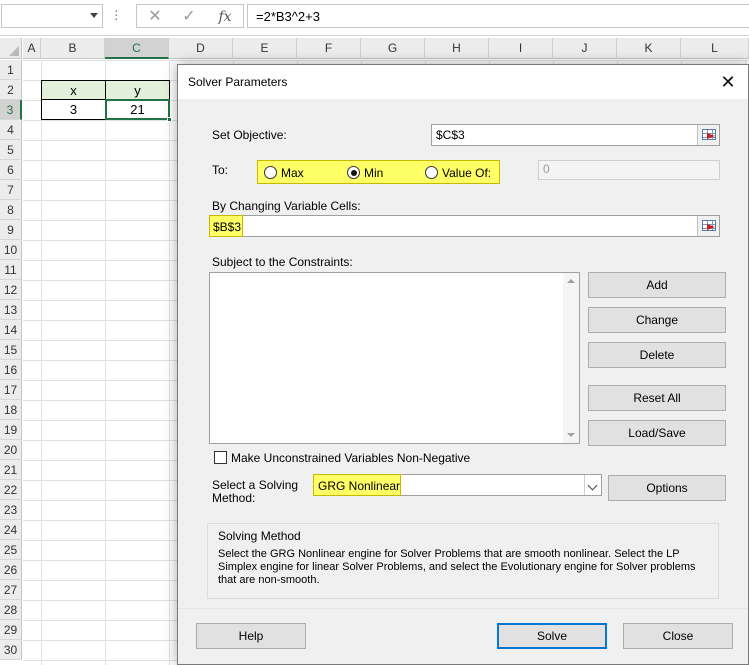 The height and width of the screenshot is (665, 749). Describe the element at coordinates (137, 90) in the screenshot. I see `cell-c2-header-y: y` at that location.